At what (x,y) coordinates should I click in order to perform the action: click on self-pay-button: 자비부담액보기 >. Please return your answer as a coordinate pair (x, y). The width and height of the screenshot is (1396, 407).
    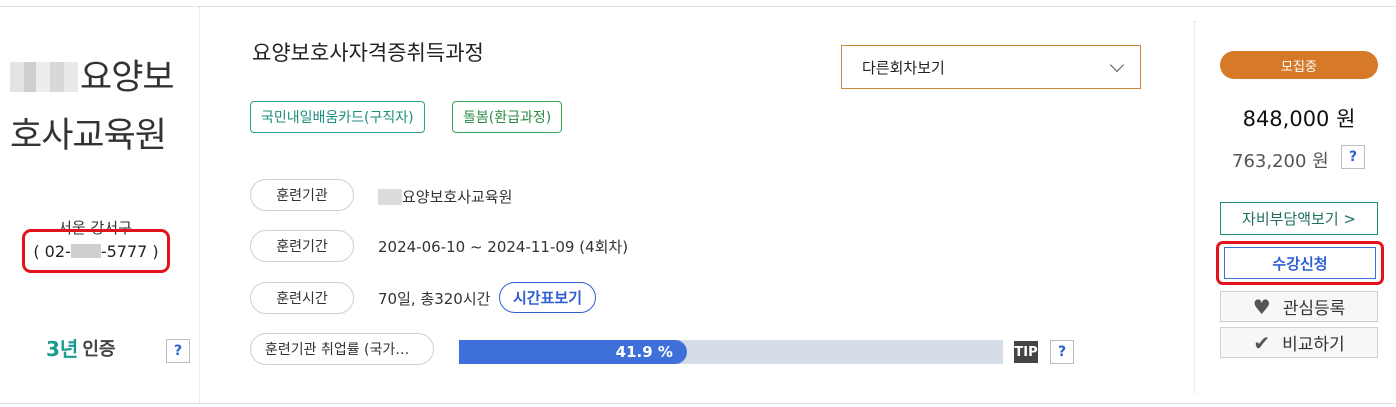
    Looking at the image, I should click on (1299, 218).